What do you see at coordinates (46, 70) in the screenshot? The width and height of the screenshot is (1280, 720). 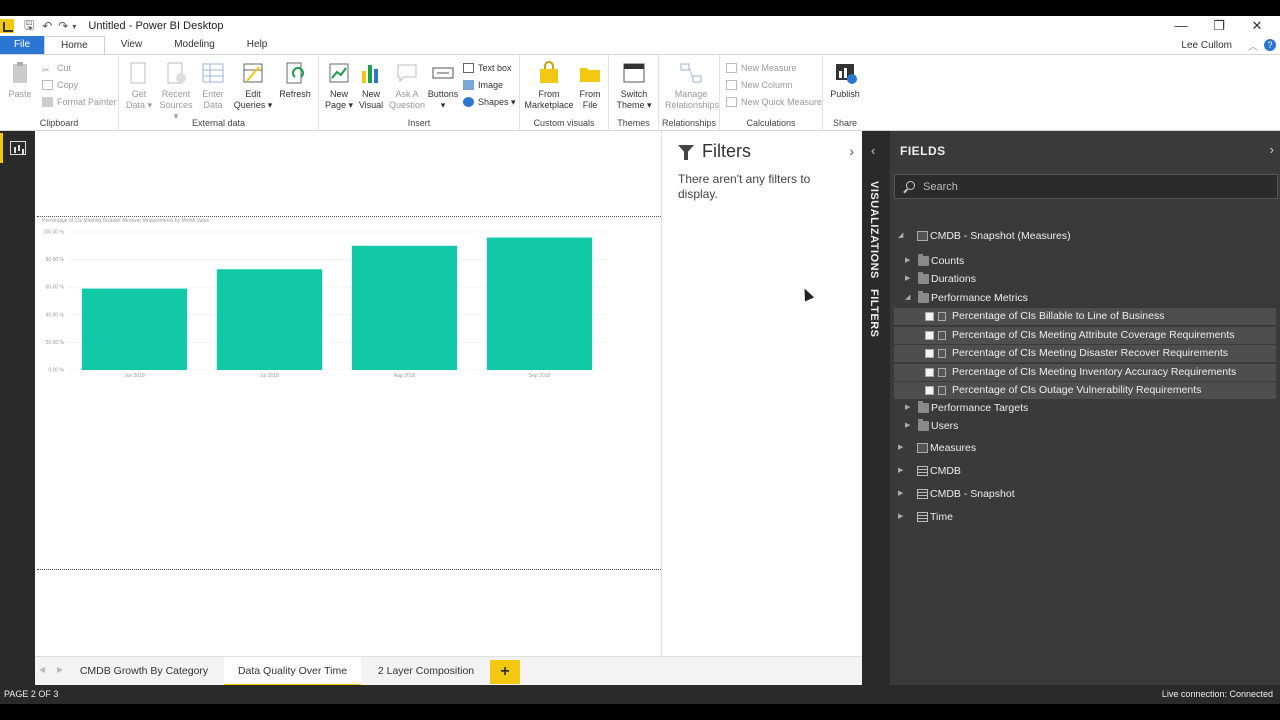 I see `scissors-icon: ✂` at bounding box center [46, 70].